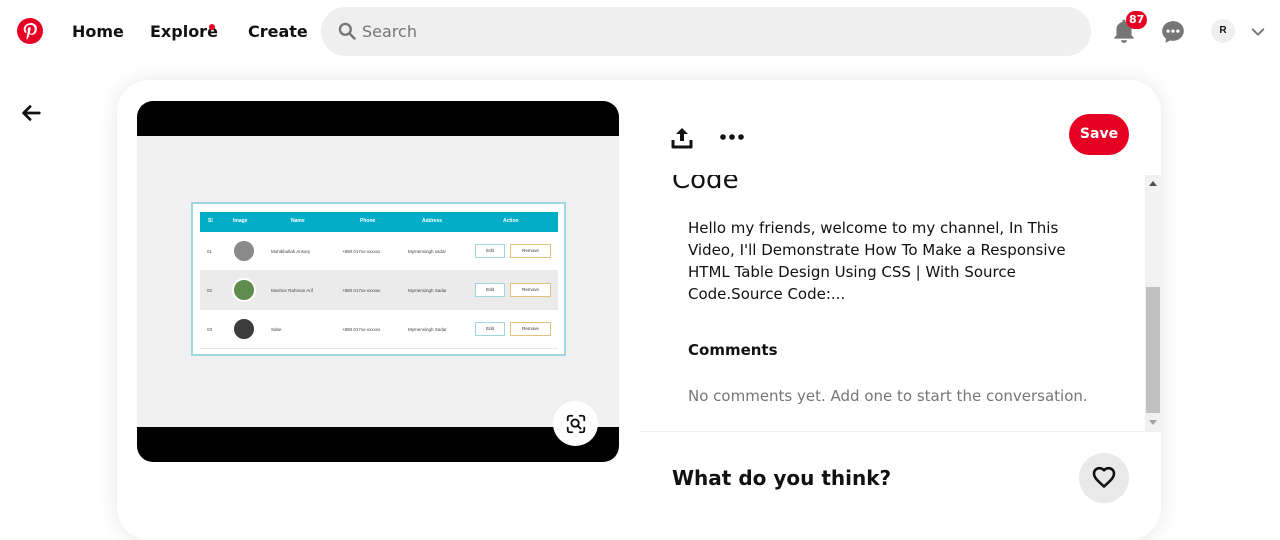  Describe the element at coordinates (732, 137) in the screenshot. I see `more-icon` at that location.